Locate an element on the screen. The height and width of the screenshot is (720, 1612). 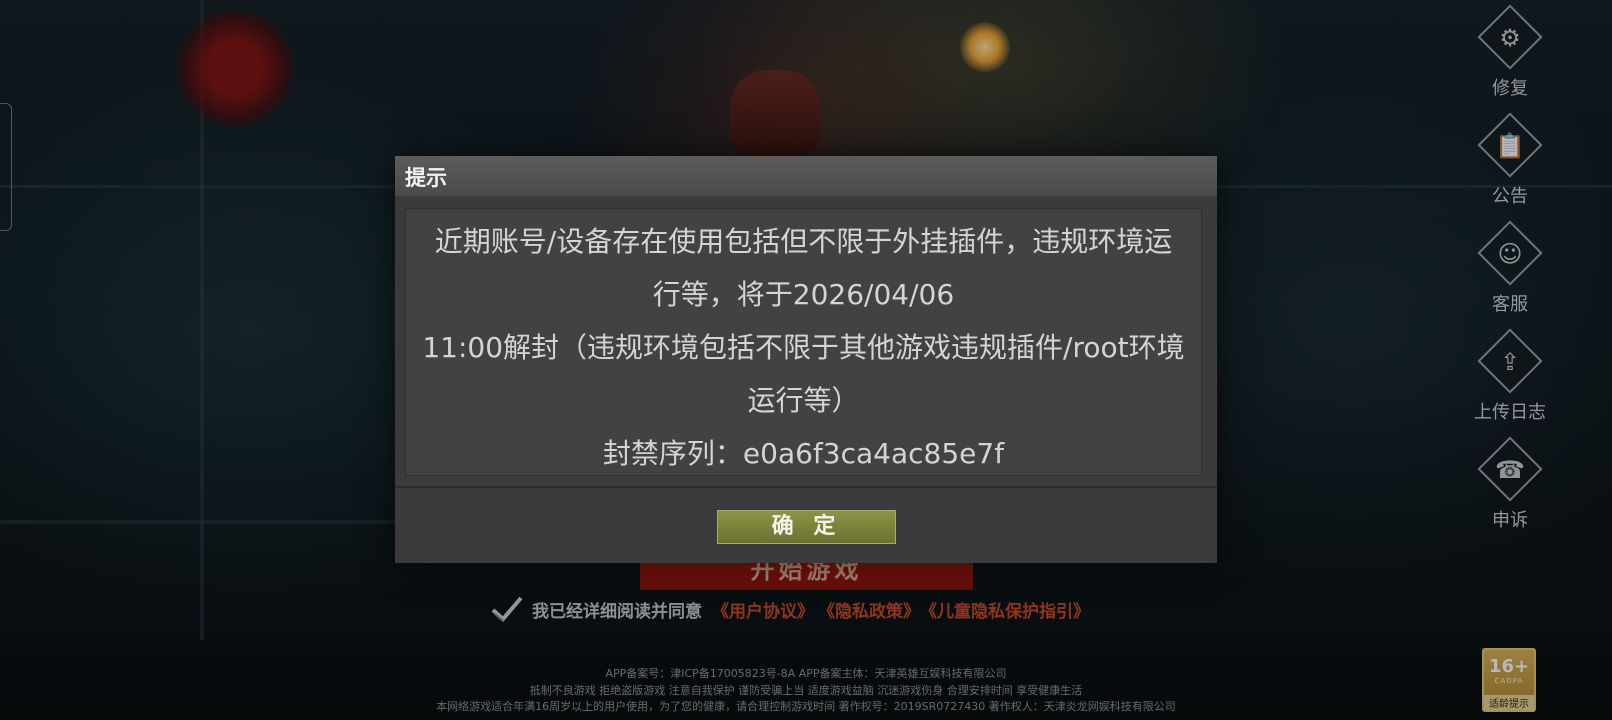
message-line: 行等，将于2026/04/06 is located at coordinates (803, 294).